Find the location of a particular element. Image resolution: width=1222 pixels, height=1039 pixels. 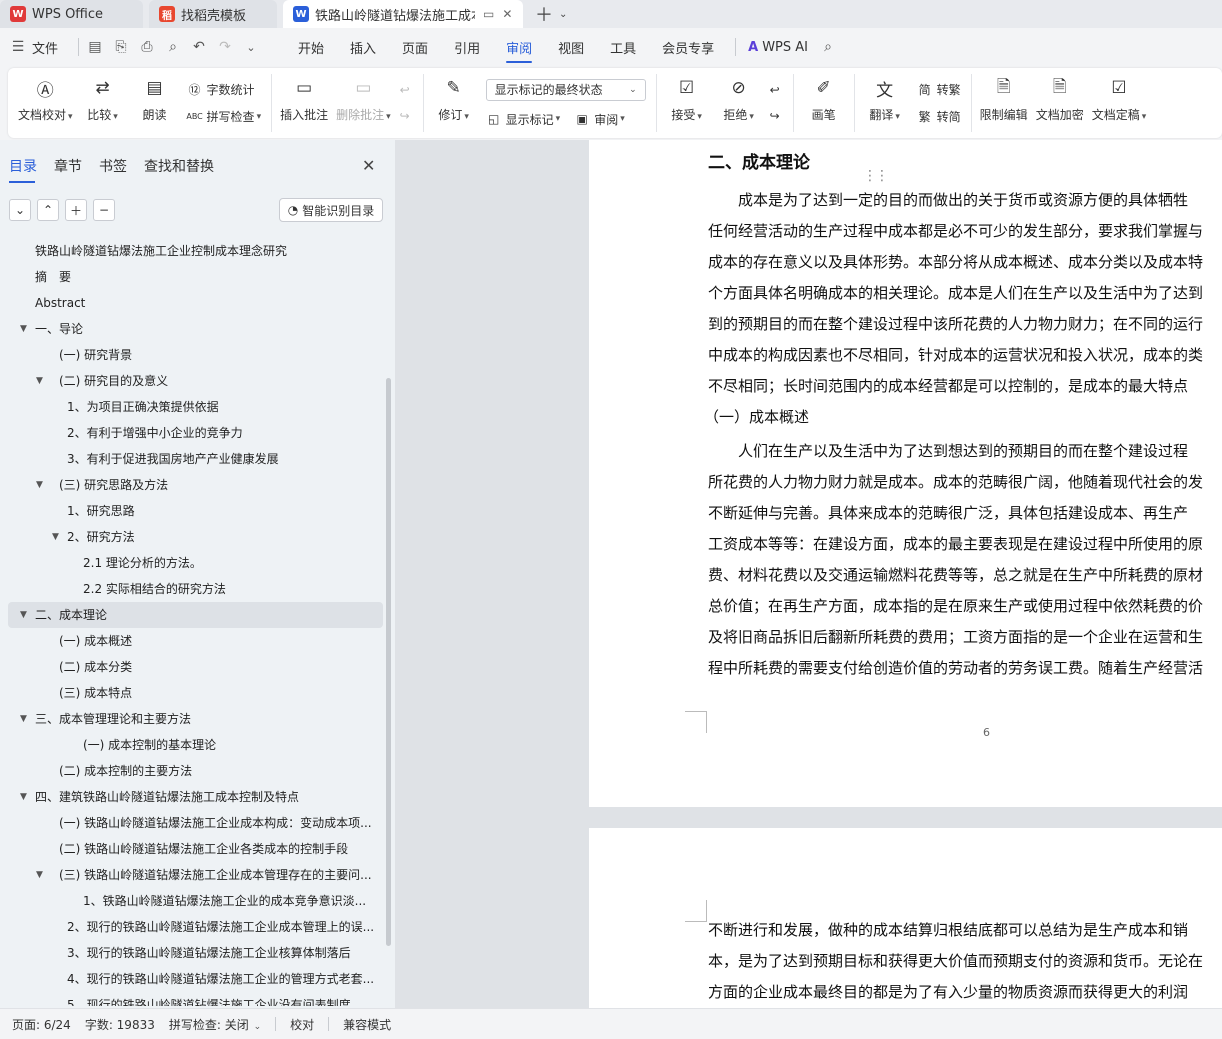

review-pane-button: ▣ 审阅 ▾ is located at coordinates (599, 119).